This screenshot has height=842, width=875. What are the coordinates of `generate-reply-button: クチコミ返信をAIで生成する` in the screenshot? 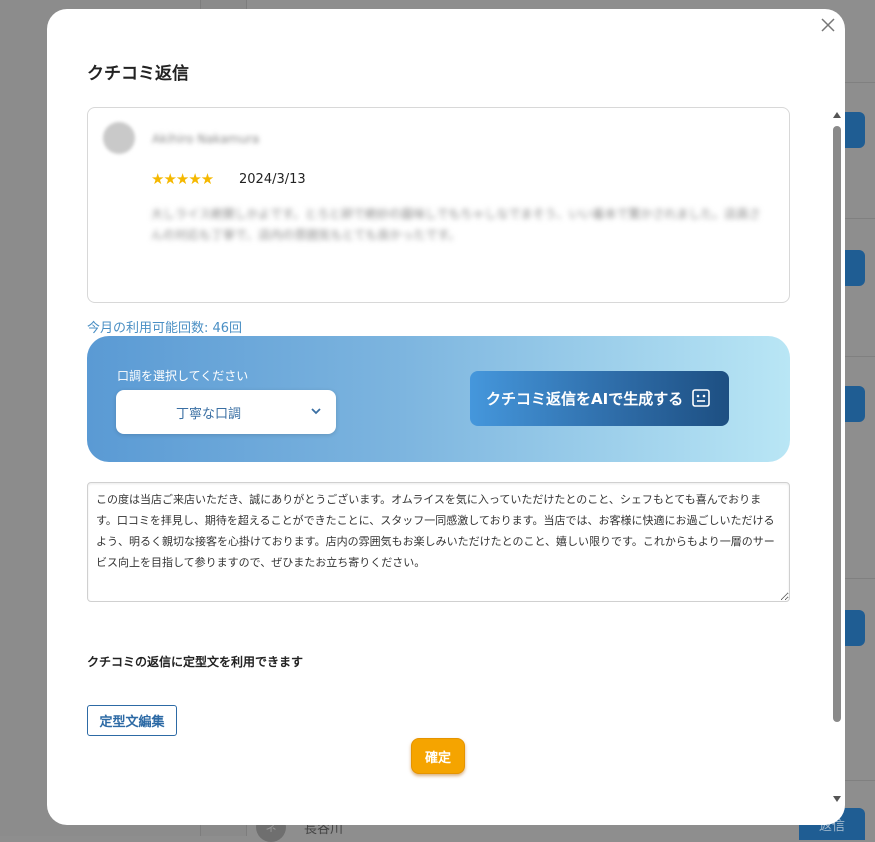 It's located at (599, 398).